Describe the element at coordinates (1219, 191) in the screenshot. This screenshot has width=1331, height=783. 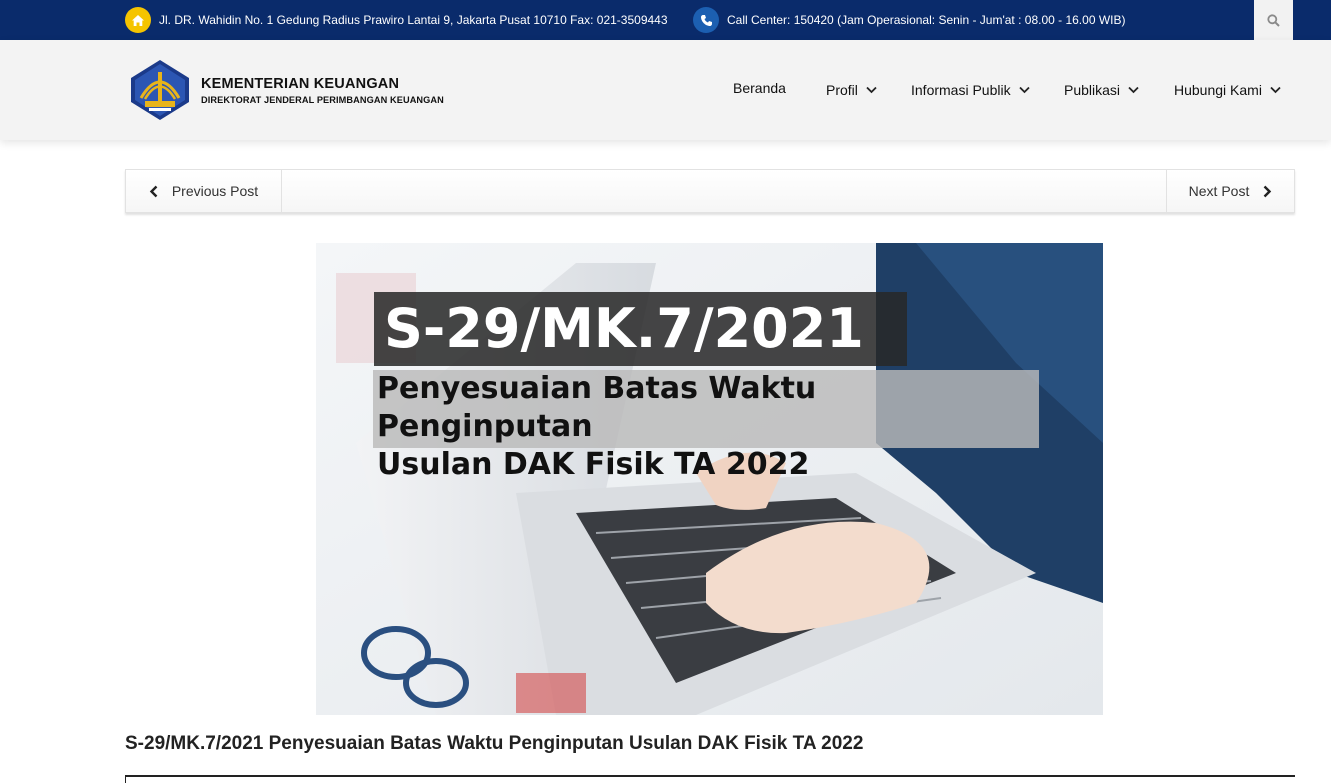
I see `next-post-label: Next Post` at that location.